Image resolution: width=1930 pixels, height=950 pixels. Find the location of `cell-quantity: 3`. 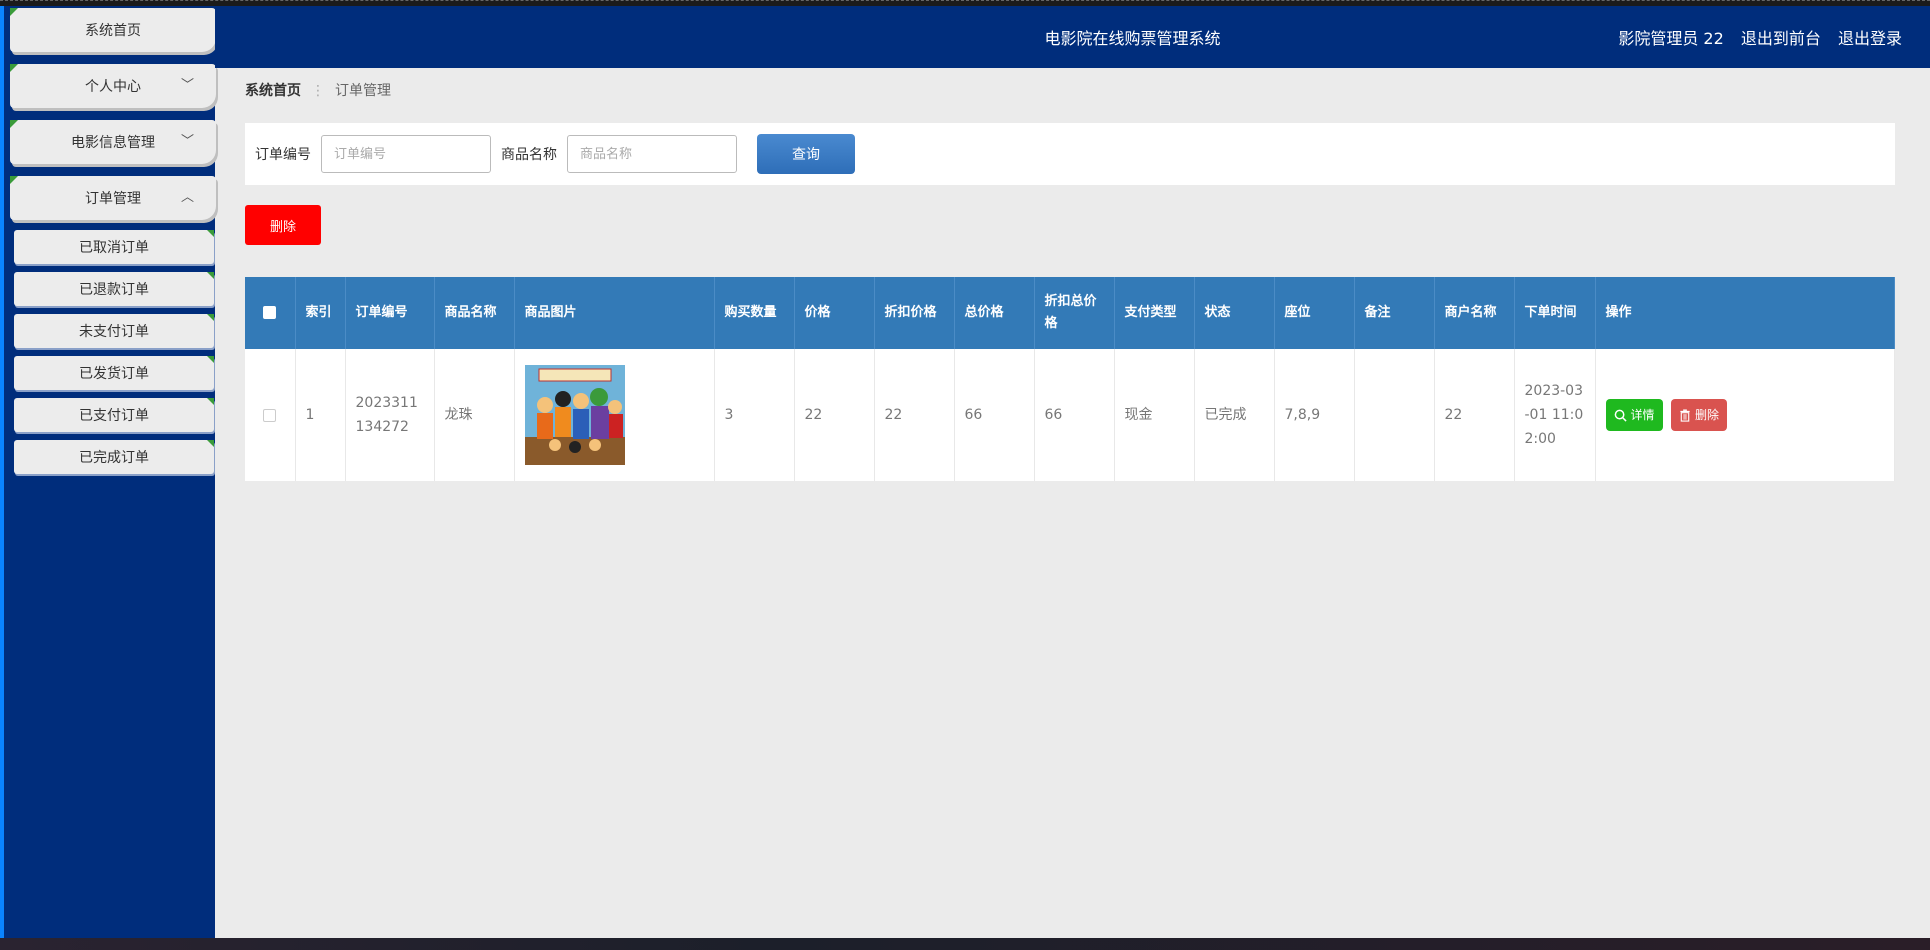

cell-quantity: 3 is located at coordinates (754, 415).